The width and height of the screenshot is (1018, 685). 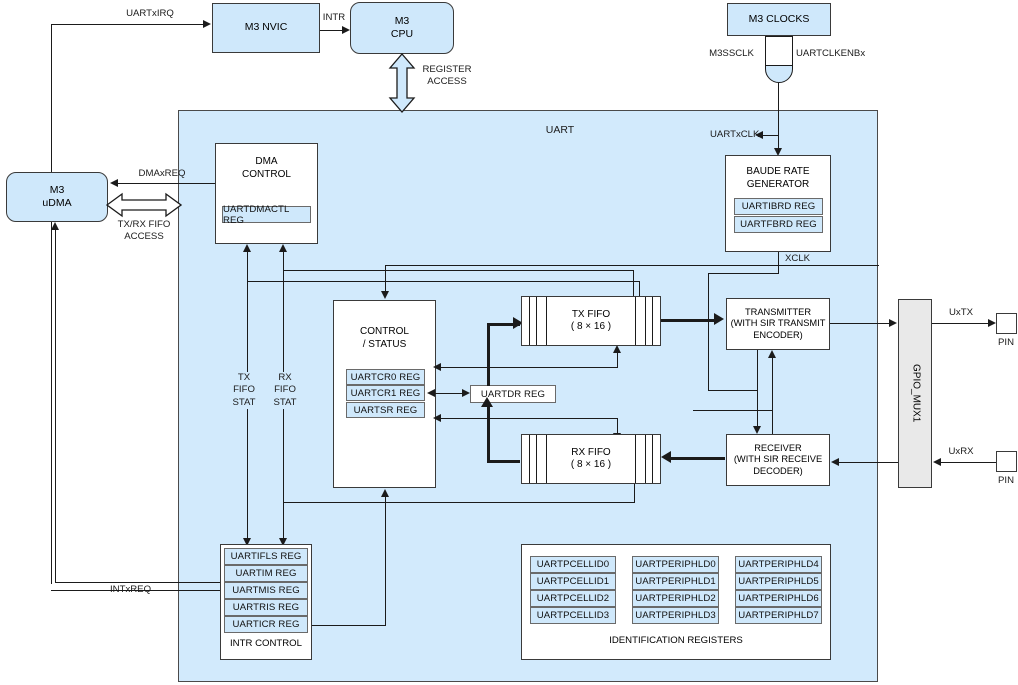 I want to click on wire-rxfifo-lower-feed, so click(x=459, y=503).